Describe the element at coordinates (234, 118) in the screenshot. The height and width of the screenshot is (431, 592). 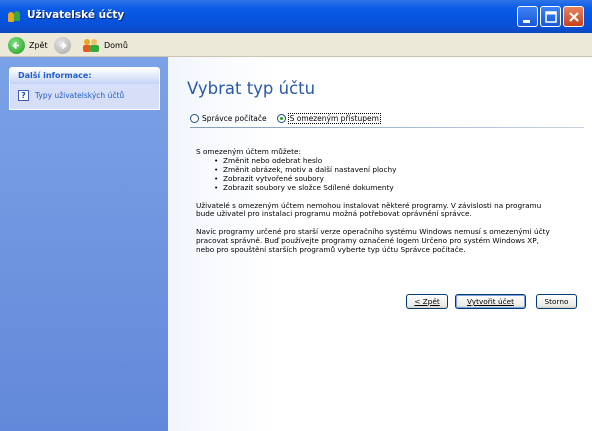
I see `option-admin-label: Správce počítače` at that location.